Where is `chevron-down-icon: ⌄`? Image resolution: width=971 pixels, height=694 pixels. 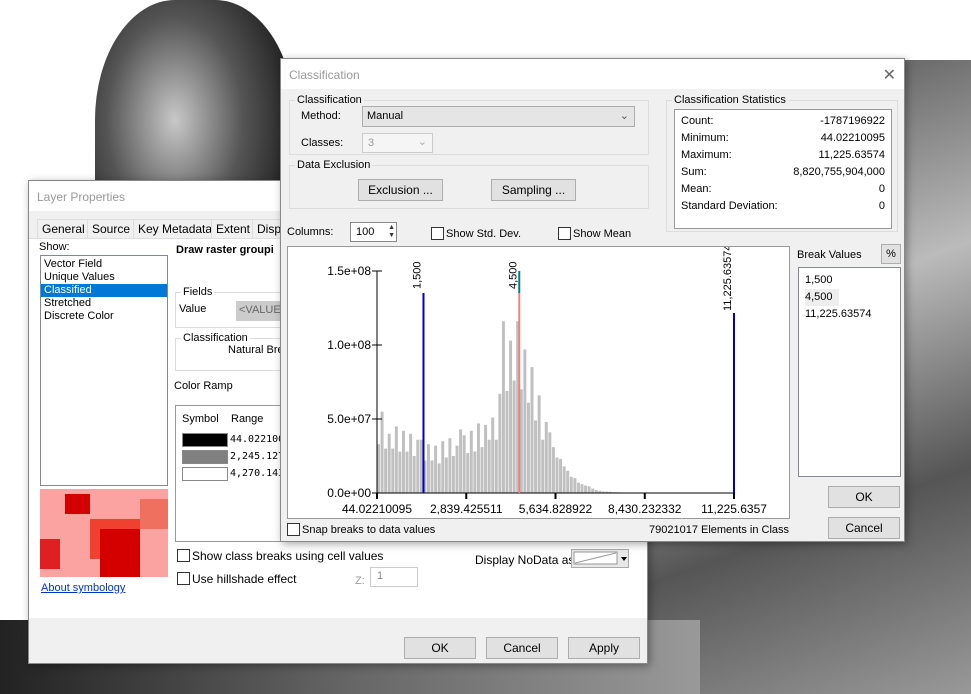 chevron-down-icon: ⌄ is located at coordinates (624, 116).